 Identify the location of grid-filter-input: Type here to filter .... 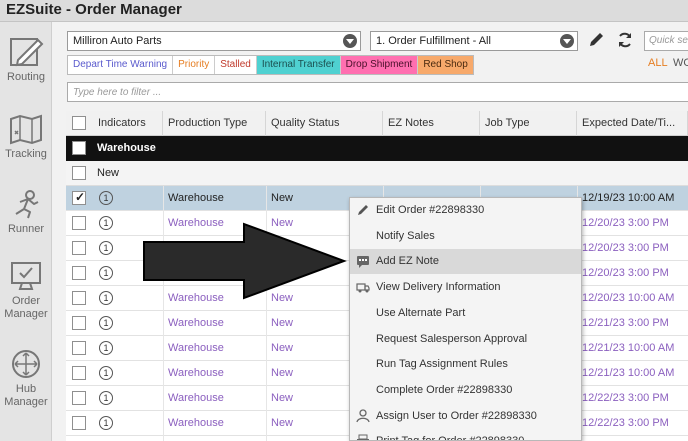
(377, 92).